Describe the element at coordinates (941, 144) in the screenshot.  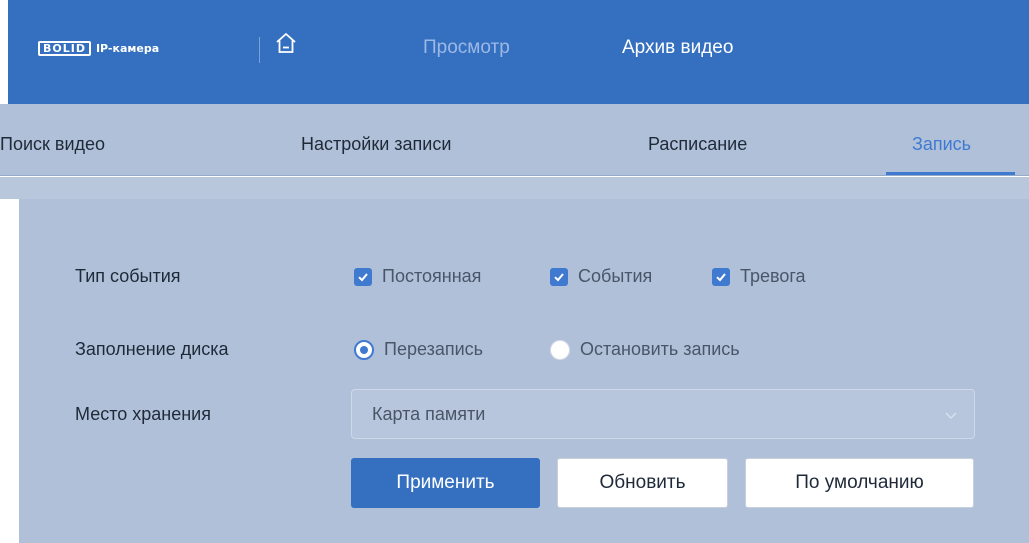
I see `tab-record: Запись` at that location.